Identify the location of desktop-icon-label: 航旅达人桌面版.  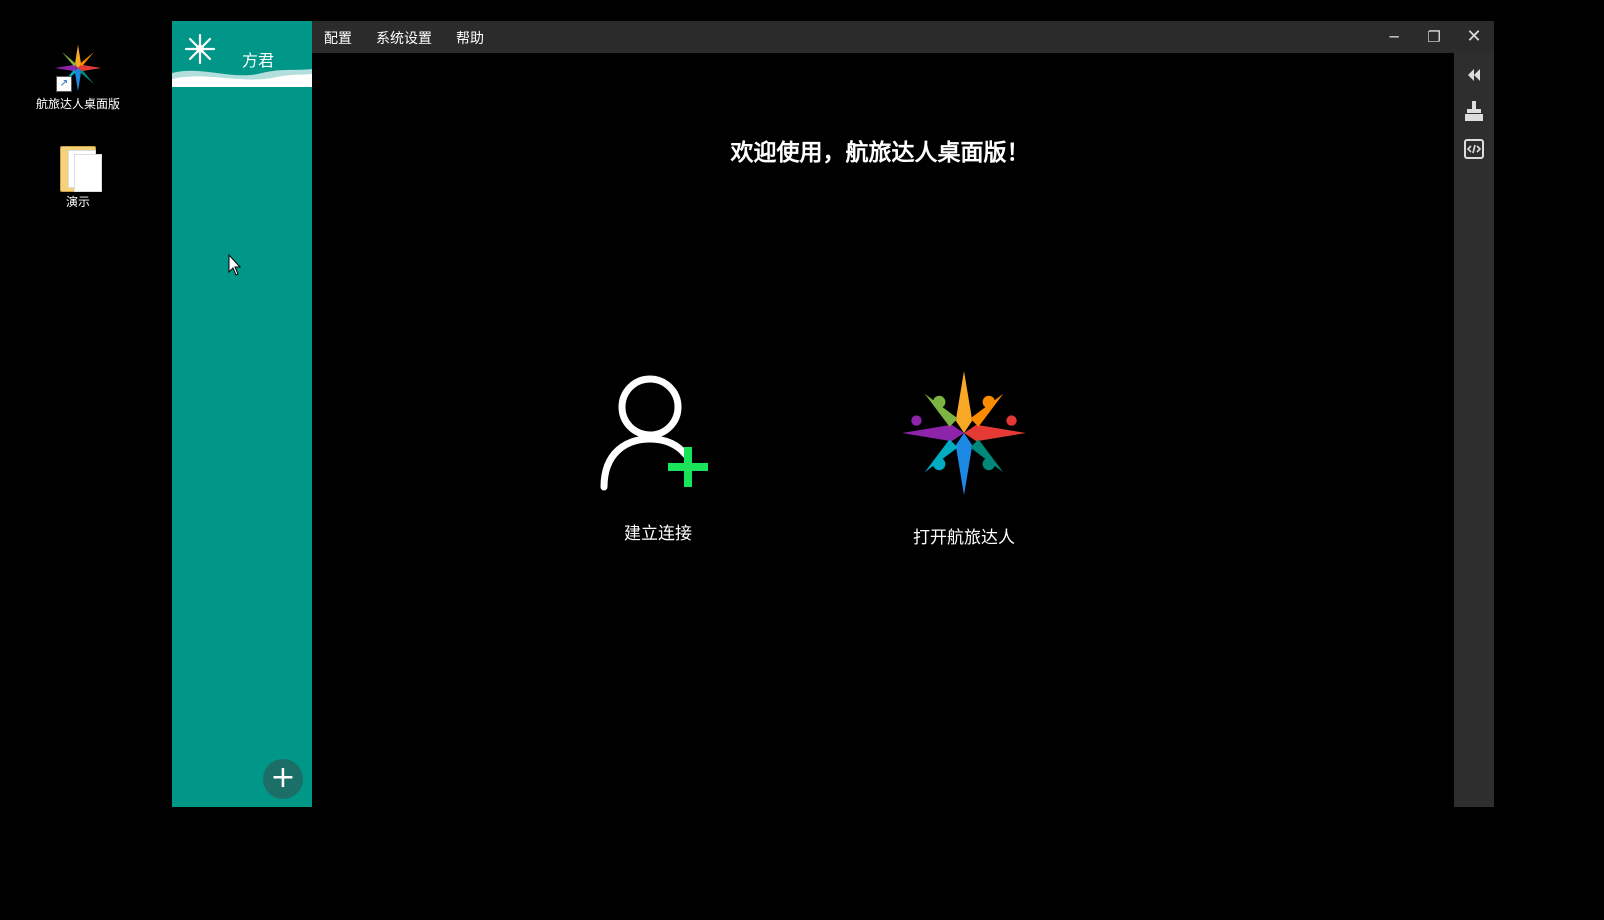
(78, 104).